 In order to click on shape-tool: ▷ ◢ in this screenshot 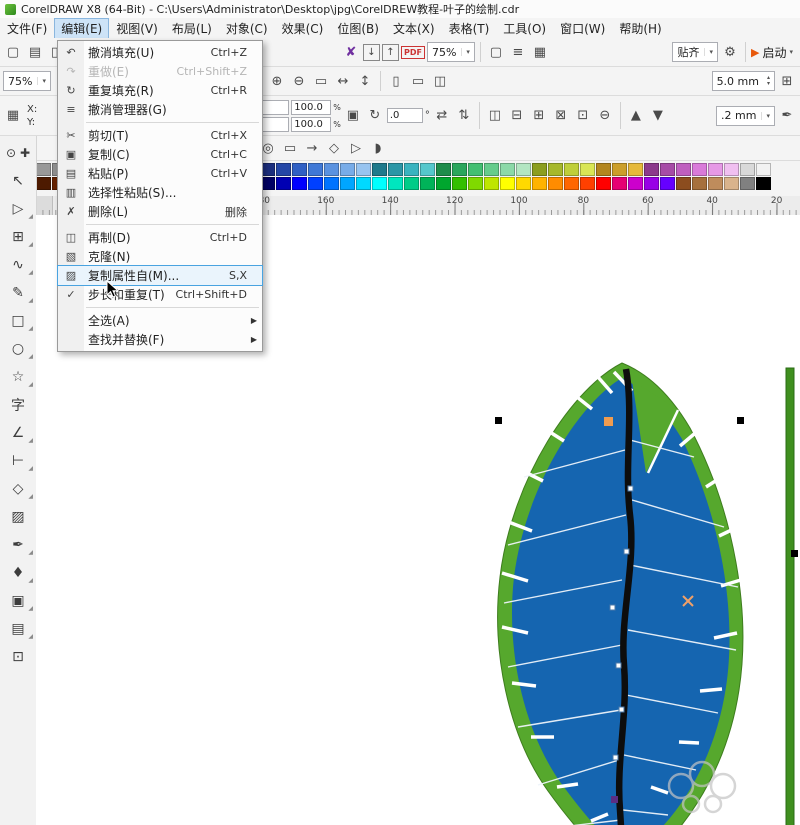, I will do `click(18, 209)`.